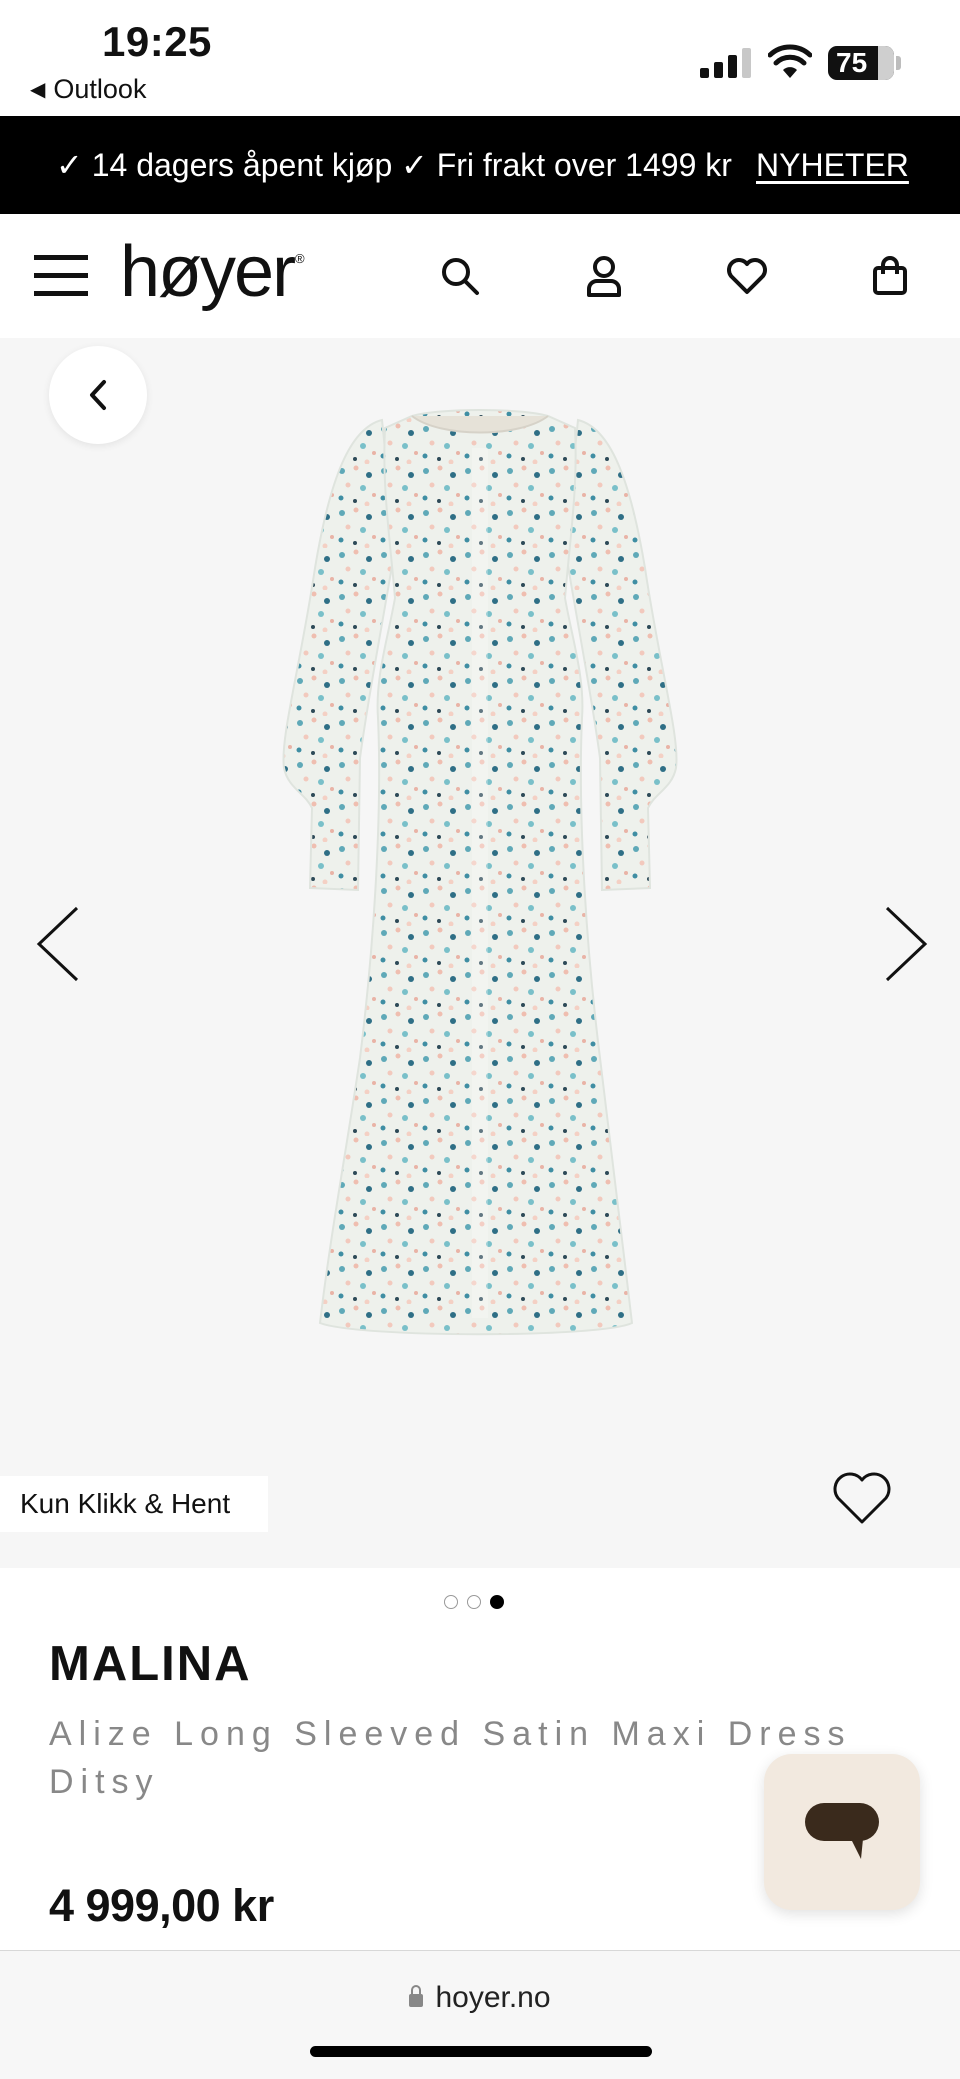  What do you see at coordinates (134, 1504) in the screenshot?
I see `click-and-collect-badge: Kun Klikk & Hent` at bounding box center [134, 1504].